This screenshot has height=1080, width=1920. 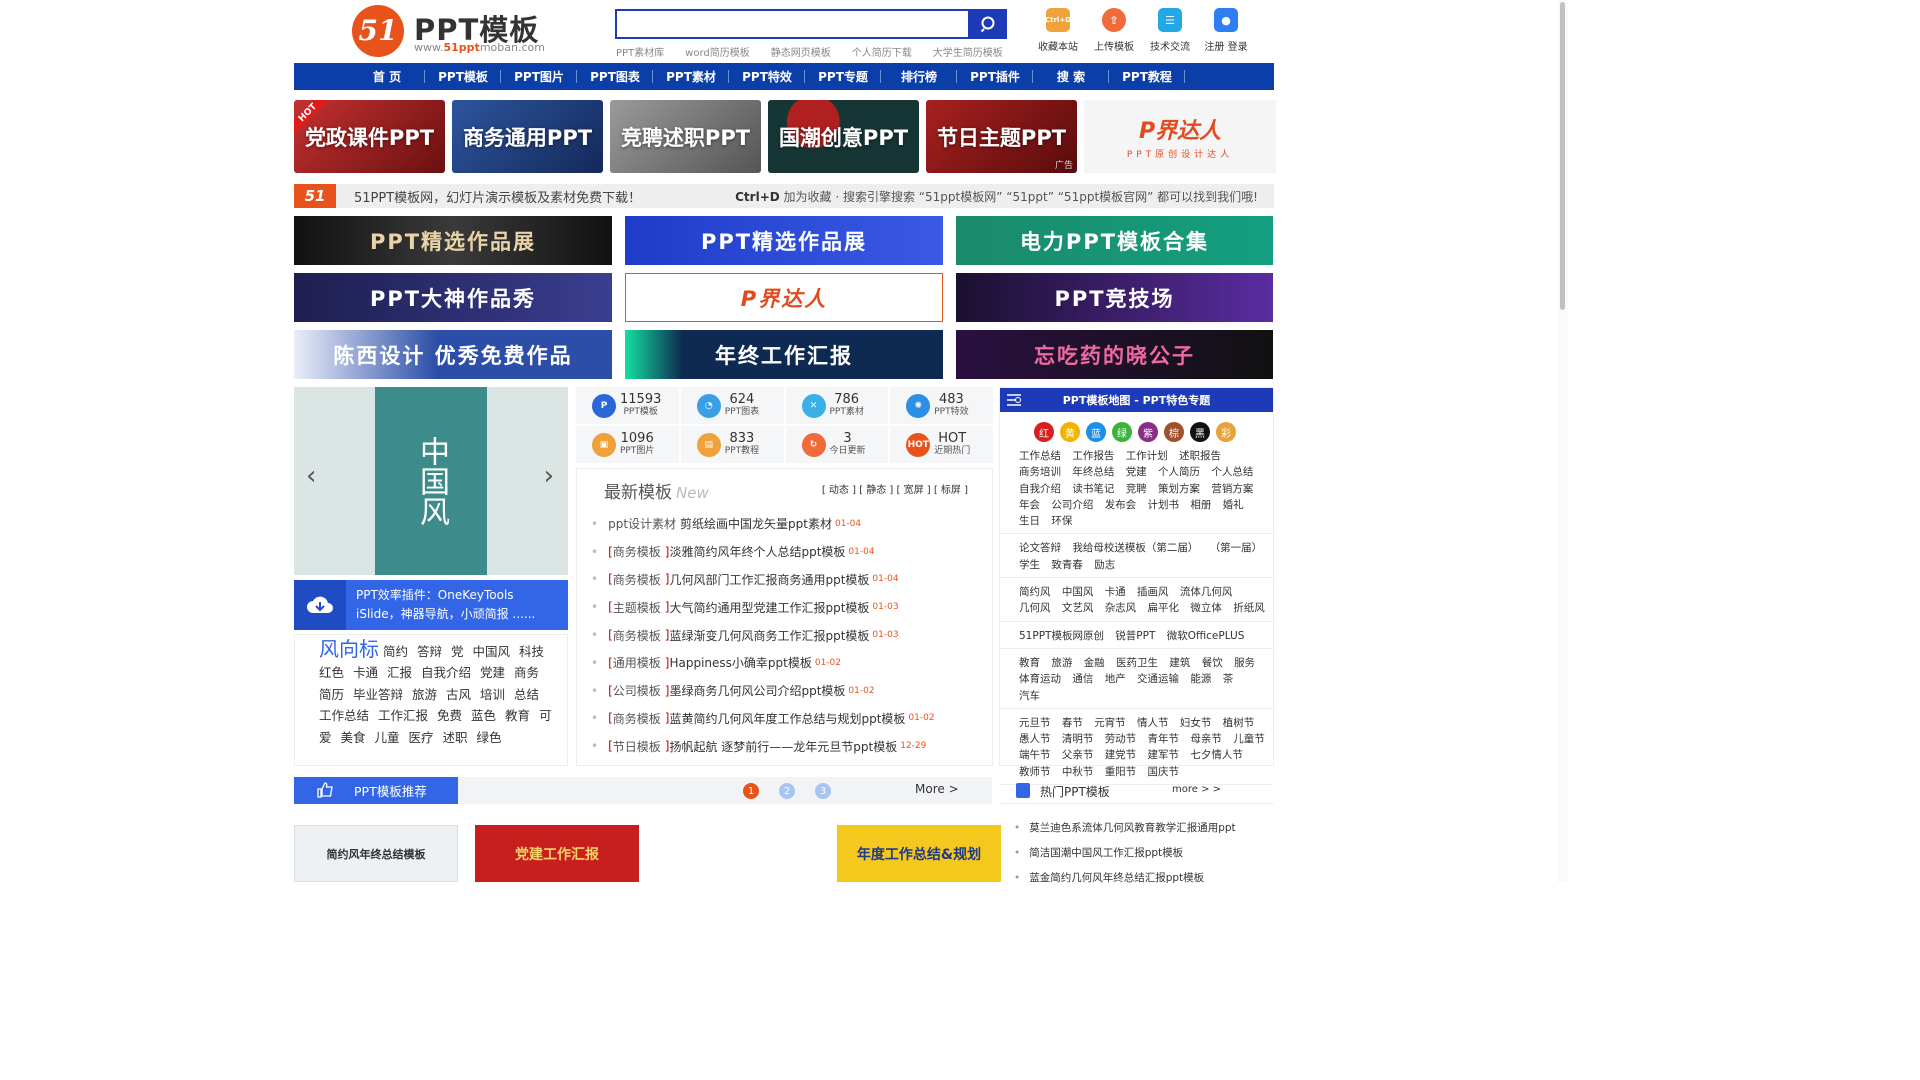 I want to click on sitemap-link: 生日, so click(x=1029, y=521).